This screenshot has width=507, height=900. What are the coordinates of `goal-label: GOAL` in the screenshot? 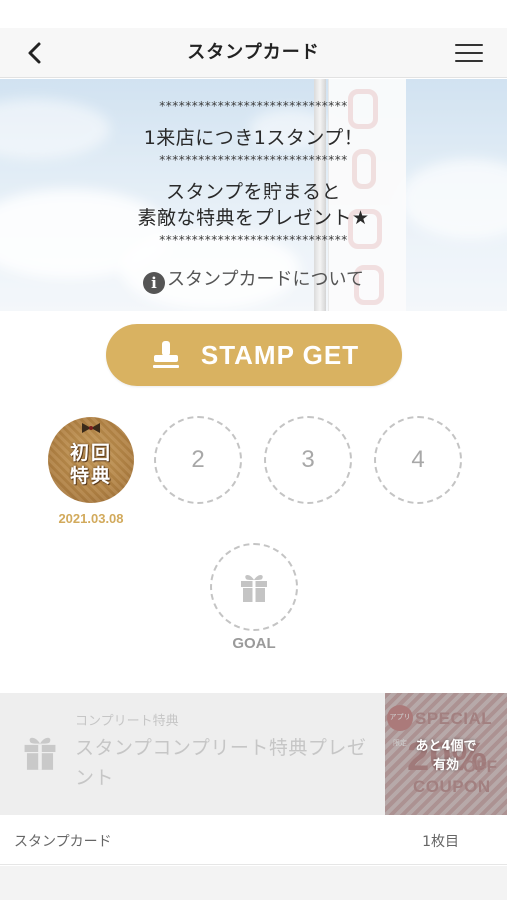 It's located at (254, 643).